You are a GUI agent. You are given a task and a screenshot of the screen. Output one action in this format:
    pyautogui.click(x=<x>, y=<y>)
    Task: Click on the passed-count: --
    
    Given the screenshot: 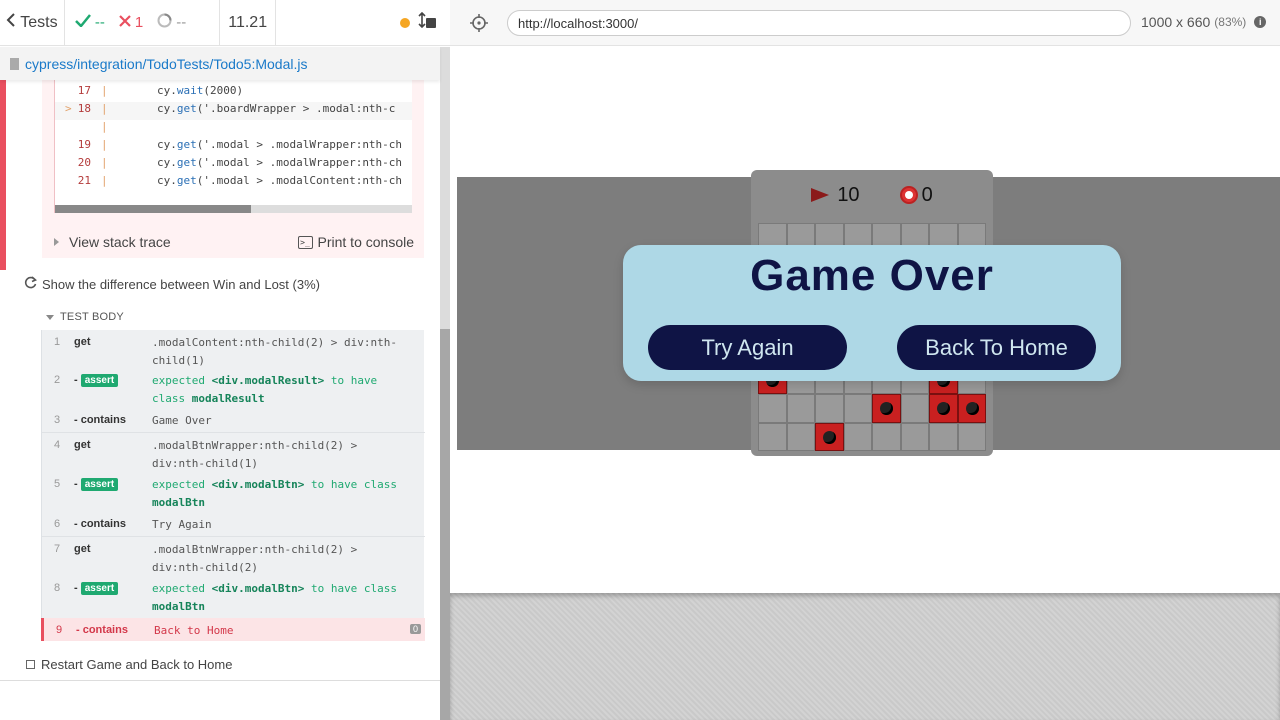 What is the action you would take?
    pyautogui.click(x=99, y=22)
    